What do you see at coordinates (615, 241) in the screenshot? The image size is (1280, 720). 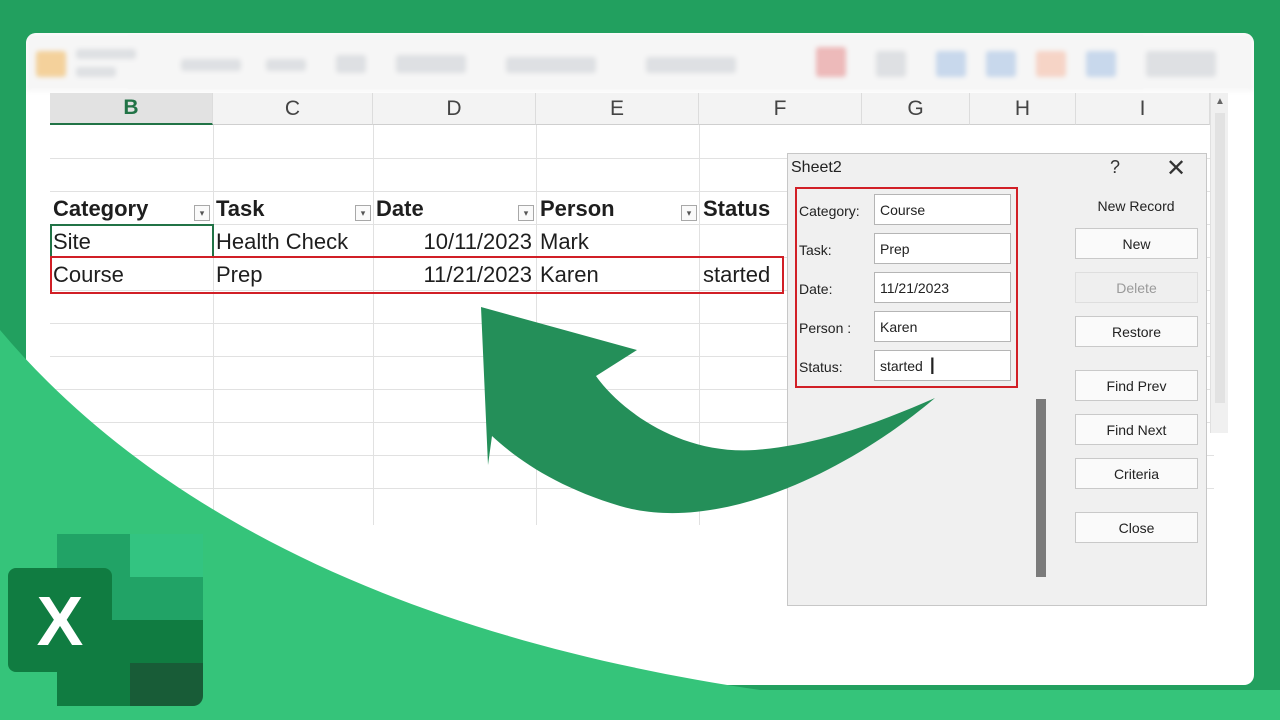 I see `cell-person: Mark` at bounding box center [615, 241].